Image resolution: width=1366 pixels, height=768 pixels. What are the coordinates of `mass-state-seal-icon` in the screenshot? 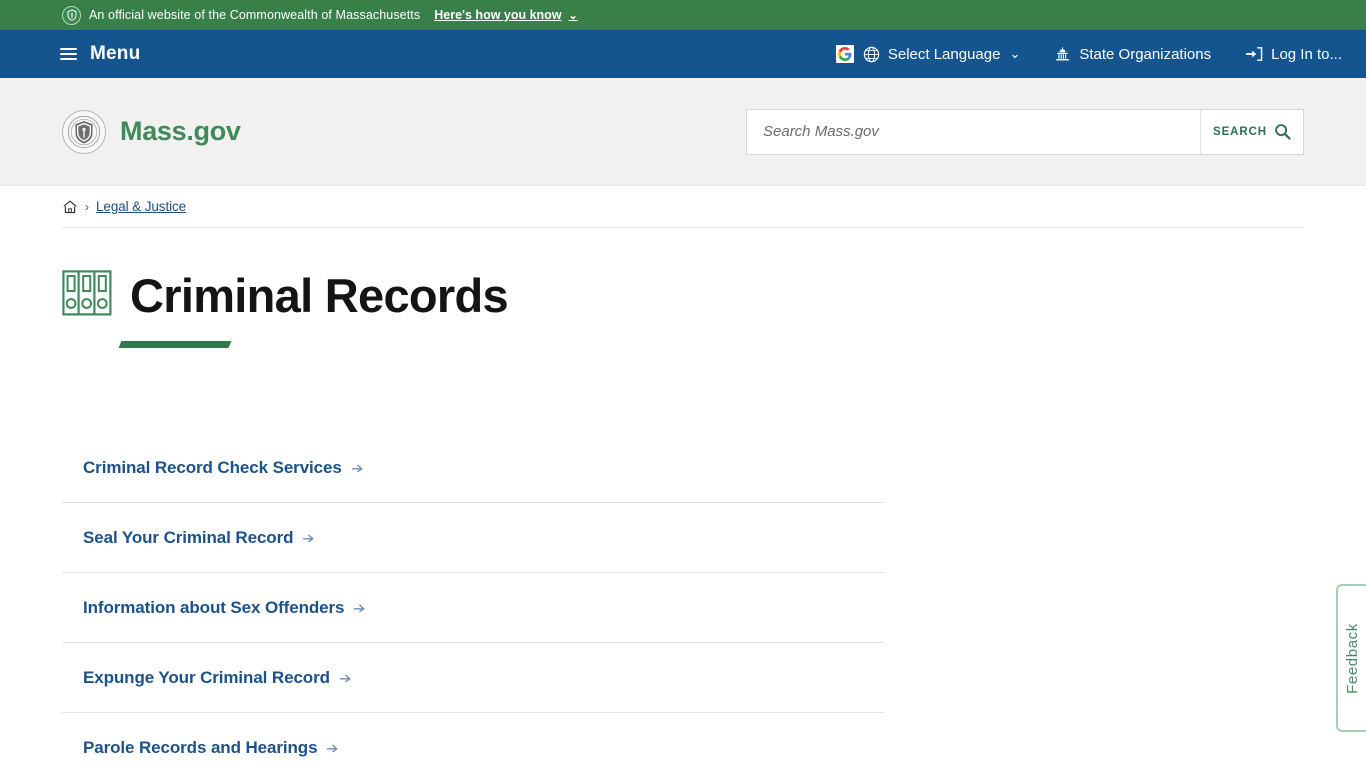 It's located at (84, 131).